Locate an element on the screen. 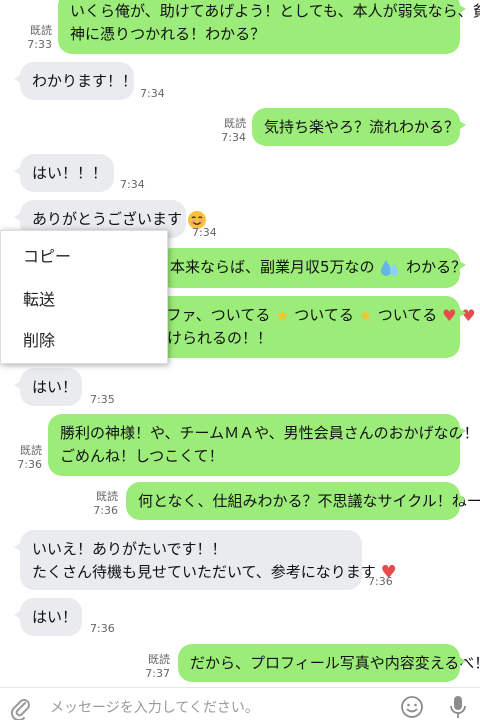 The width and height of the screenshot is (480, 727). message-bubble-outgoing: 本来ならば、副業月収5万なの わかる？ is located at coordinates (312, 268).